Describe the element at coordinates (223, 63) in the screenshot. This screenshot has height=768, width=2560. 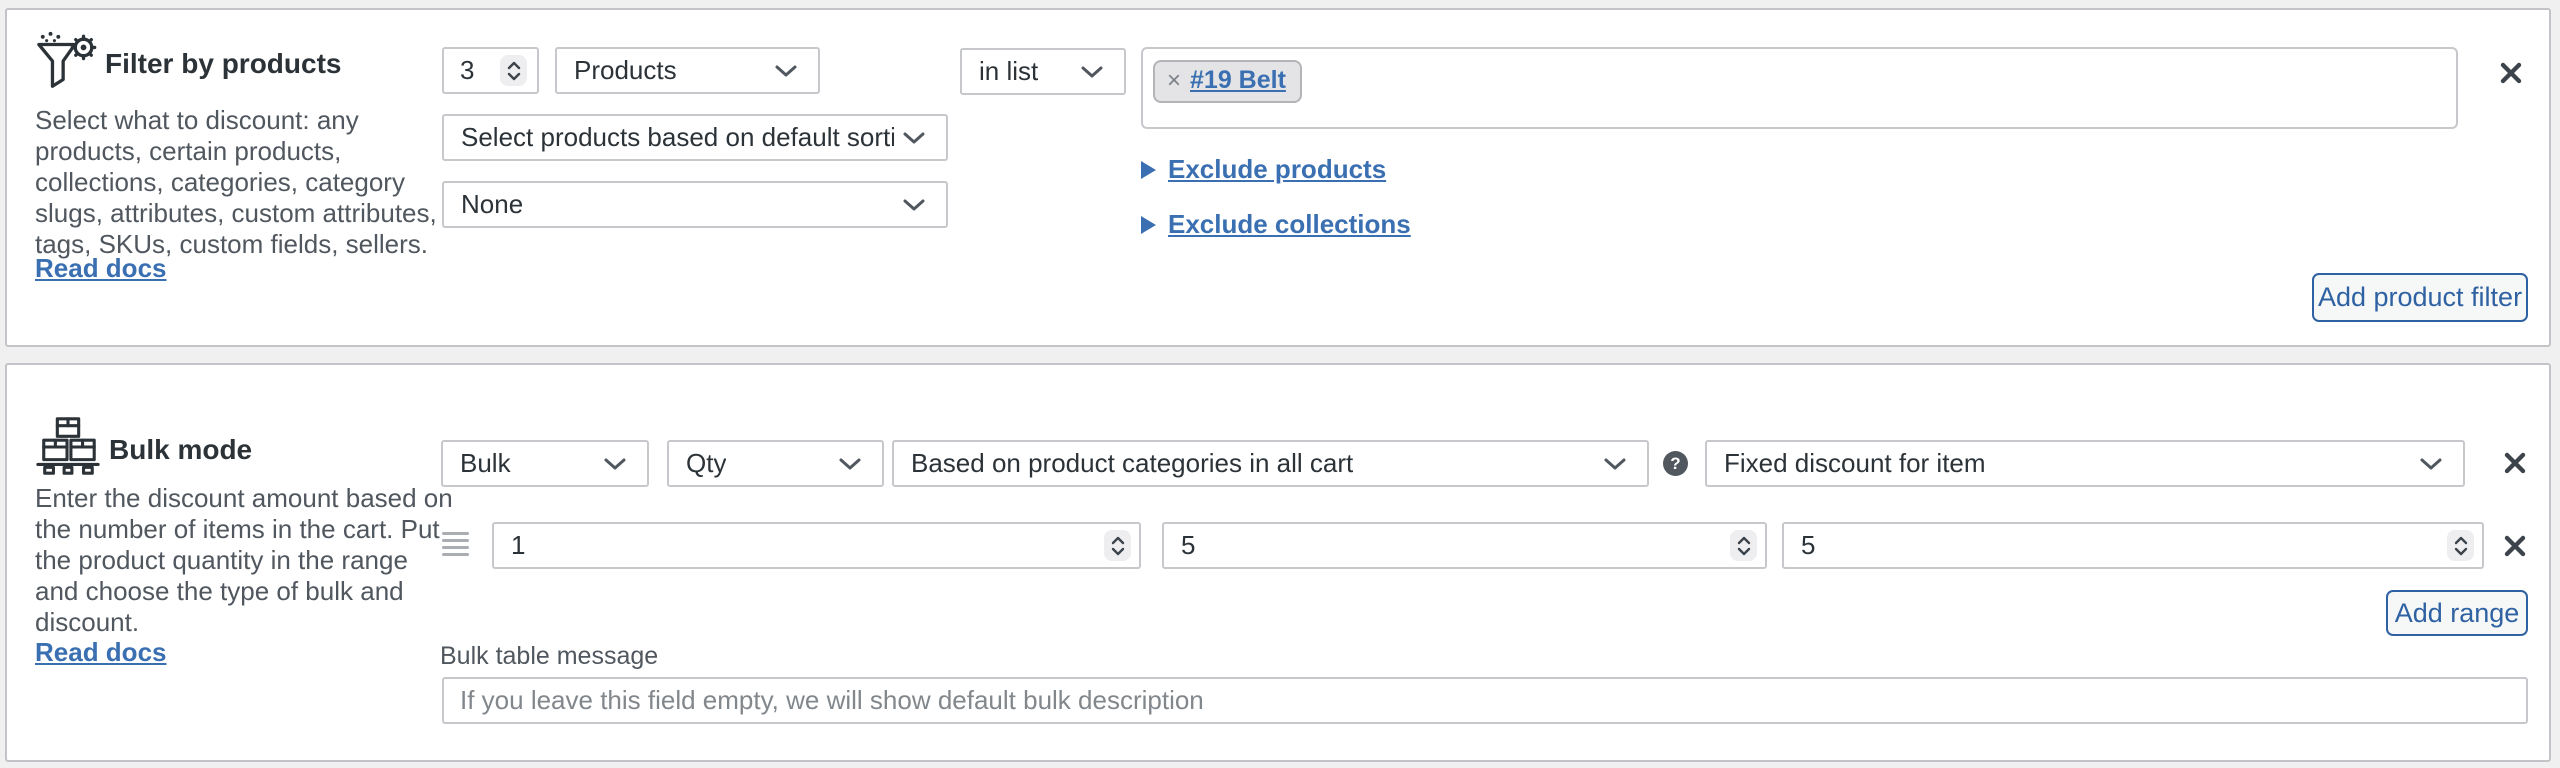
I see `panel-title: Filter by products` at that location.